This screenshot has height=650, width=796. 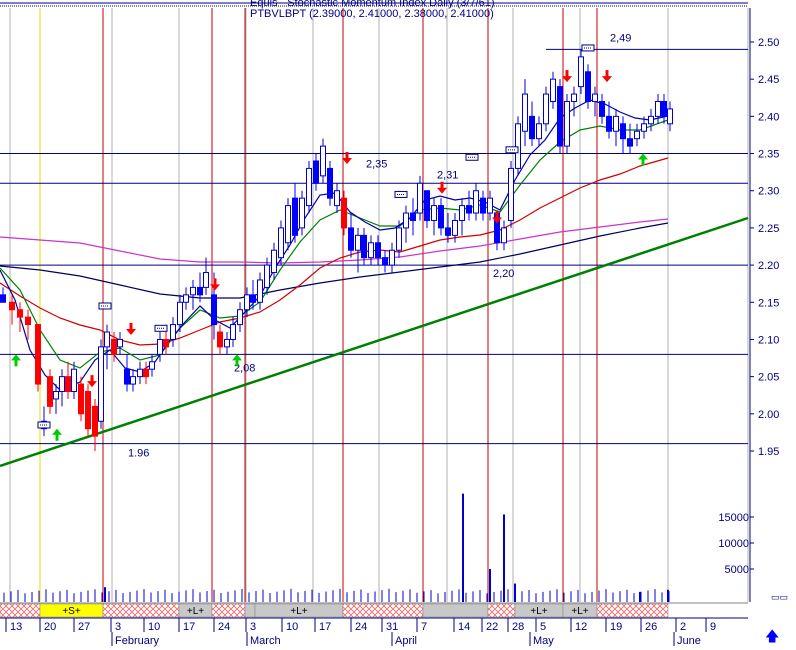 I want to click on level-label: 2,20, so click(x=503, y=274).